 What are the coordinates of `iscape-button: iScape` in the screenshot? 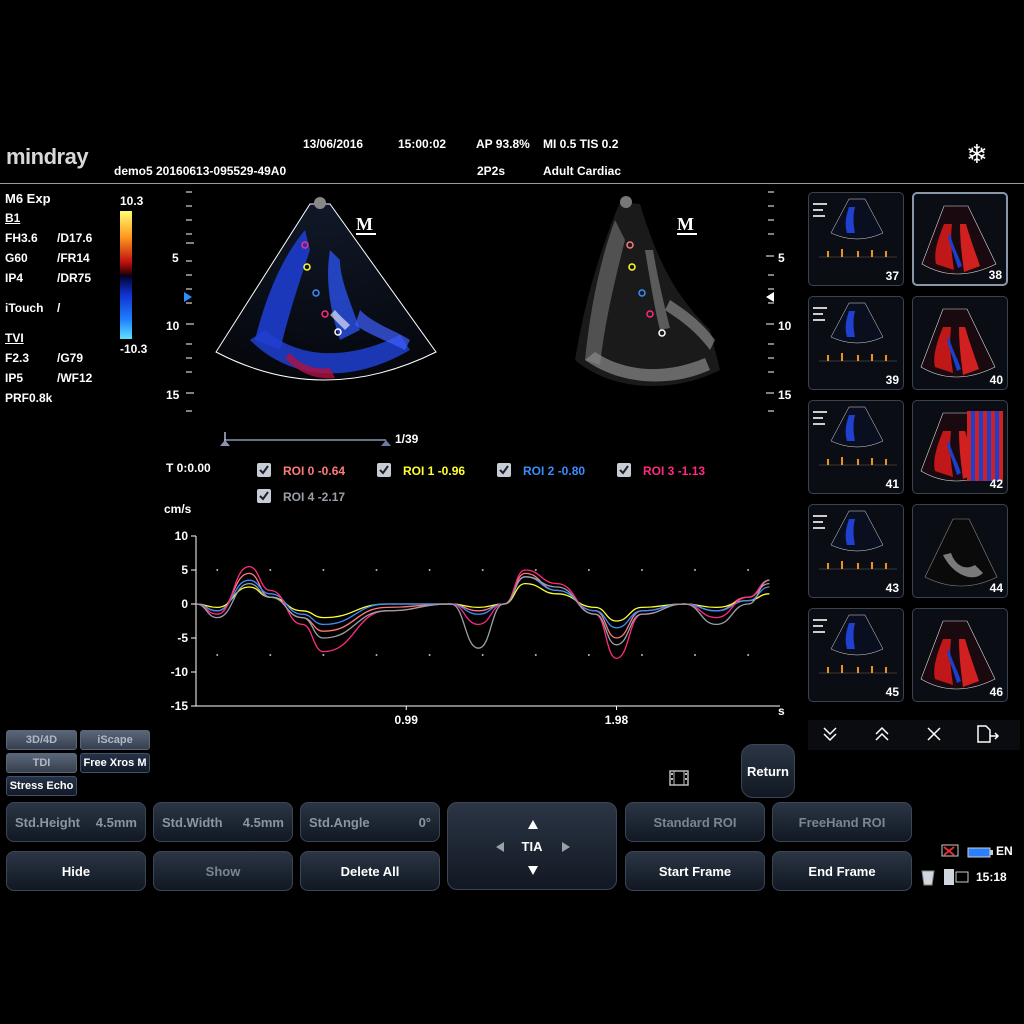 It's located at (115, 740).